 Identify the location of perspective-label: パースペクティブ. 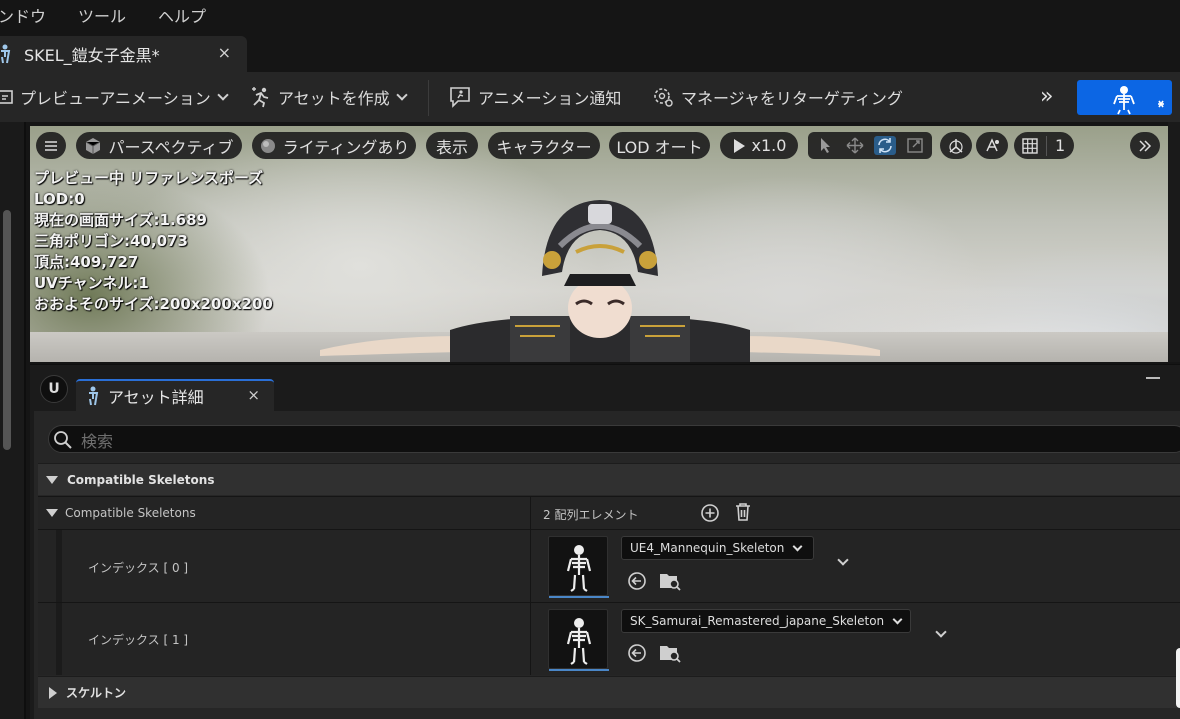
(171, 147).